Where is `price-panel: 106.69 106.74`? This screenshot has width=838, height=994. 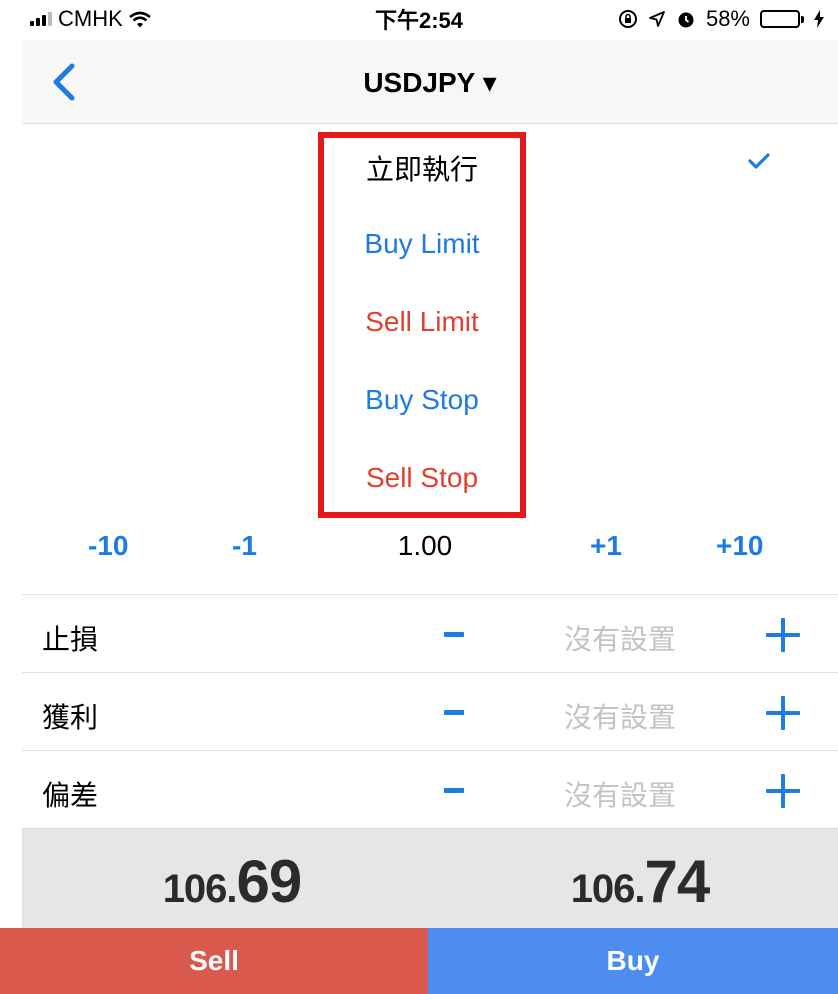 price-panel: 106.69 106.74 is located at coordinates (430, 878).